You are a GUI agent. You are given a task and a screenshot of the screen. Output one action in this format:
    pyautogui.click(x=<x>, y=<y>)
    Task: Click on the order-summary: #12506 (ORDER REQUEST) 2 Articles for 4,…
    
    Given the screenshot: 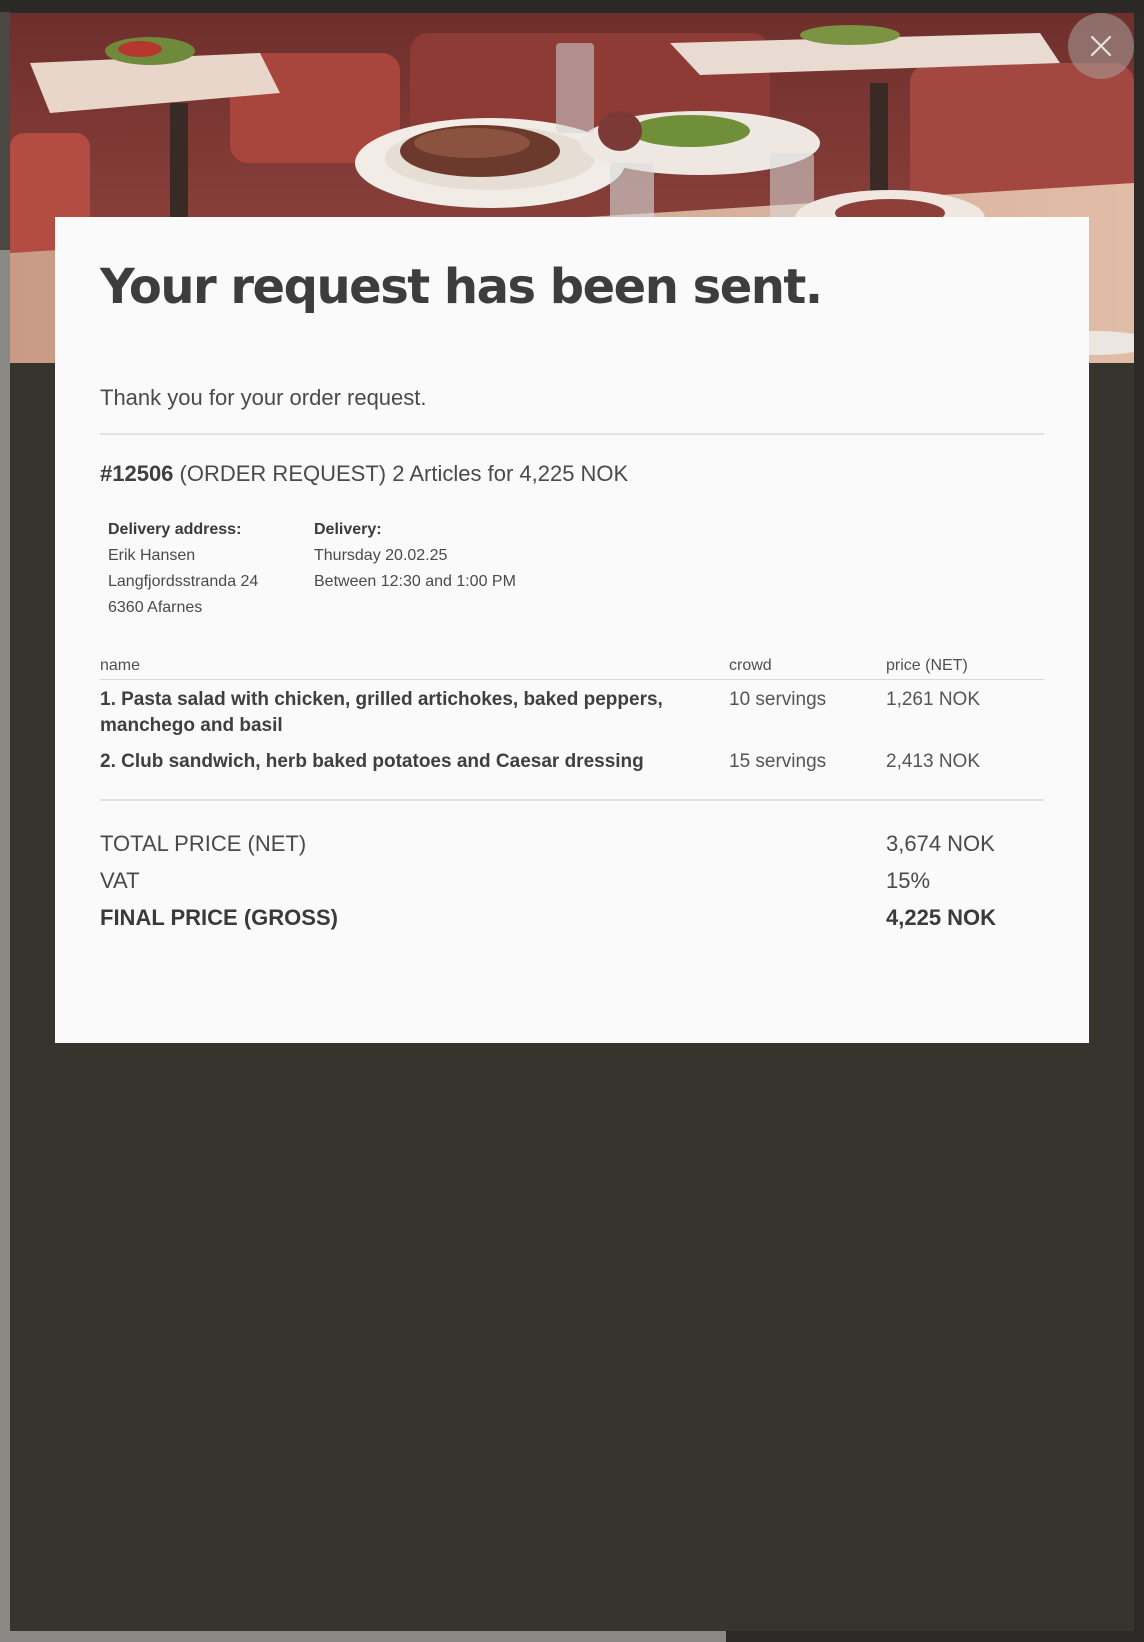 What is the action you would take?
    pyautogui.click(x=364, y=474)
    